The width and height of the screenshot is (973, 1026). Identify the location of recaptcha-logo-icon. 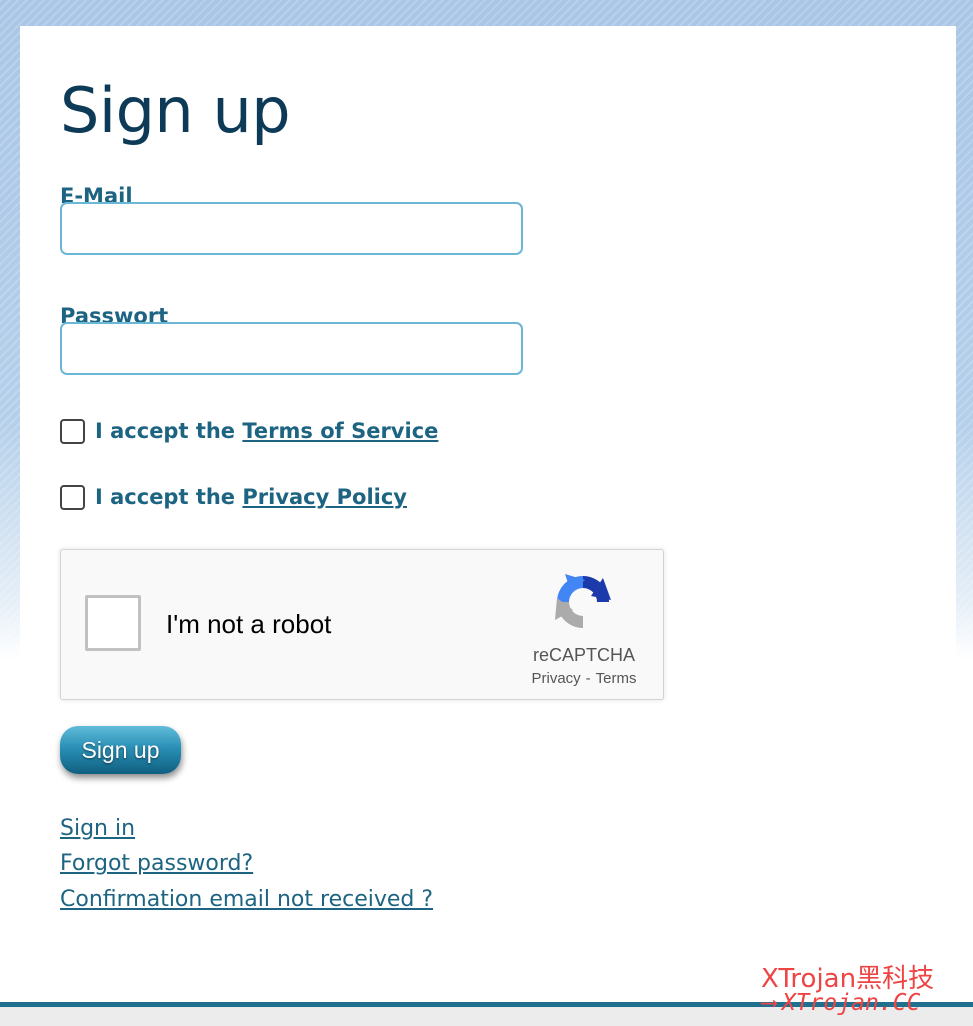
(583, 601).